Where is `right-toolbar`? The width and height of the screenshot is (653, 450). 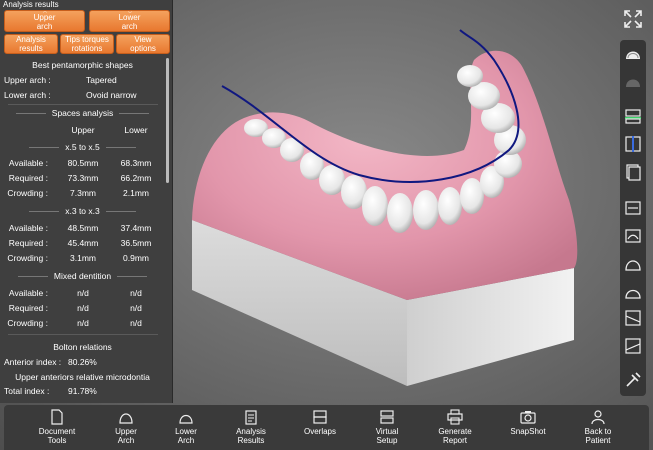
right-toolbar is located at coordinates (633, 218).